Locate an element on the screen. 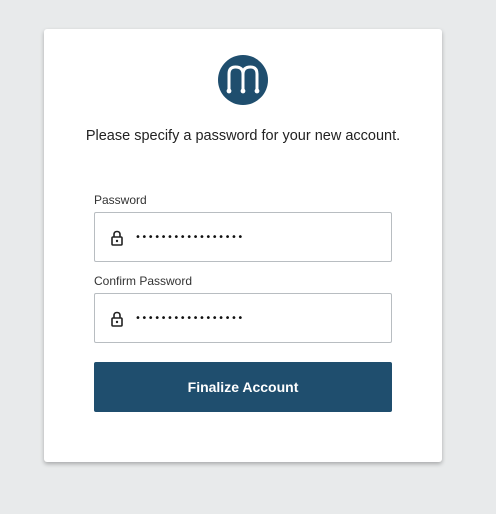 Image resolution: width=496 pixels, height=514 pixels. confirm-password-input is located at coordinates (255, 318).